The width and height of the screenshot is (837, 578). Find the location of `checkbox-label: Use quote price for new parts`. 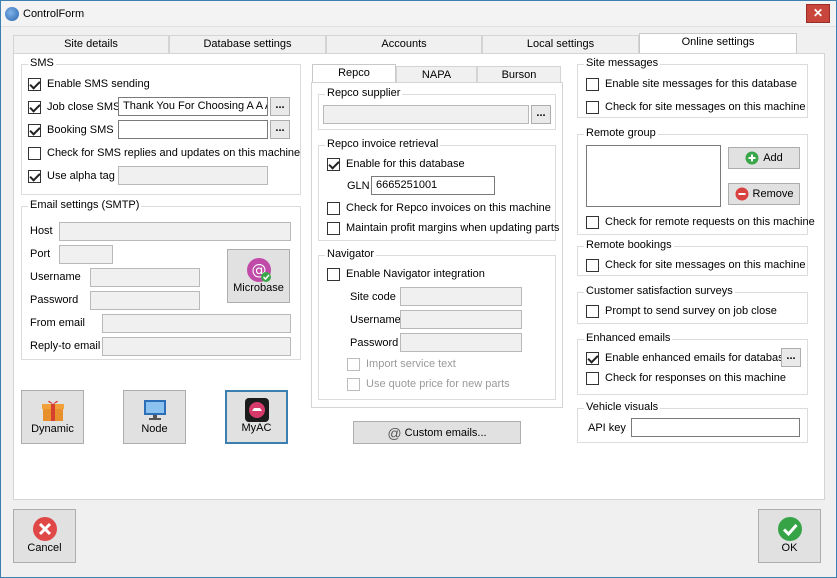

checkbox-label: Use quote price for new parts is located at coordinates (438, 384).